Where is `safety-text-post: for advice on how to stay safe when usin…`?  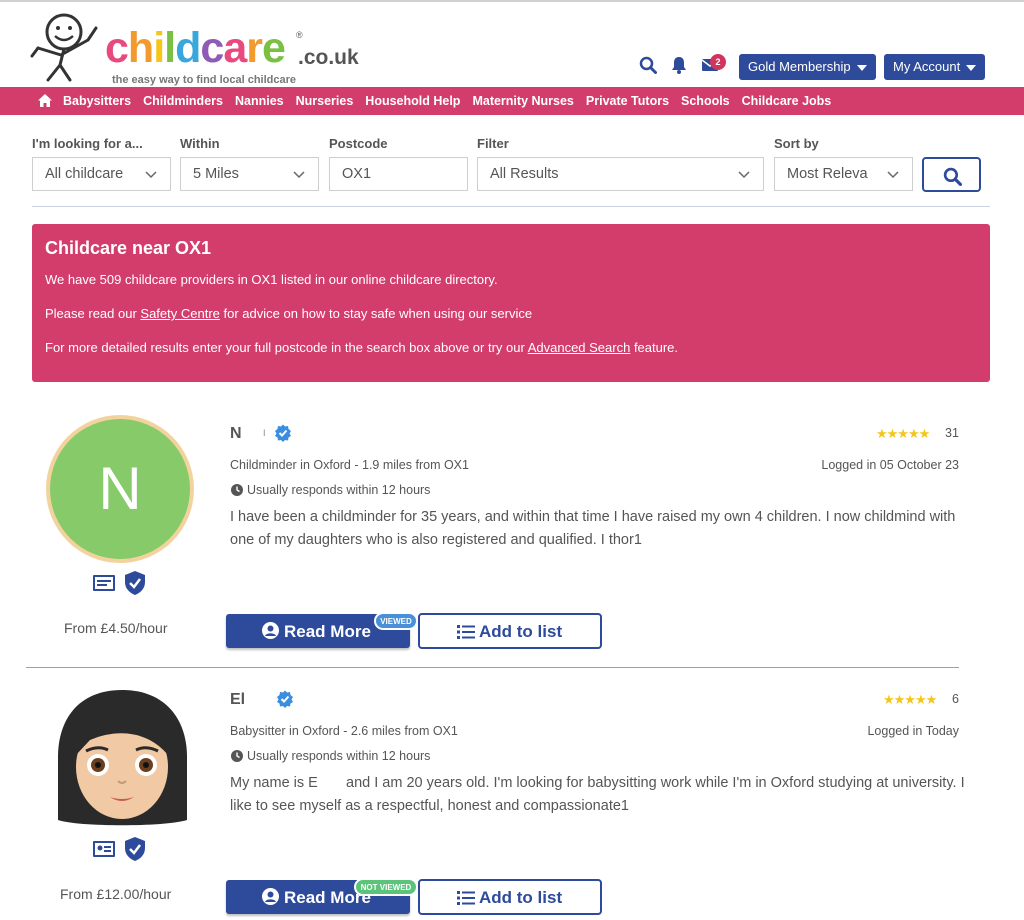 safety-text-post: for advice on how to stay safe when usin… is located at coordinates (376, 313).